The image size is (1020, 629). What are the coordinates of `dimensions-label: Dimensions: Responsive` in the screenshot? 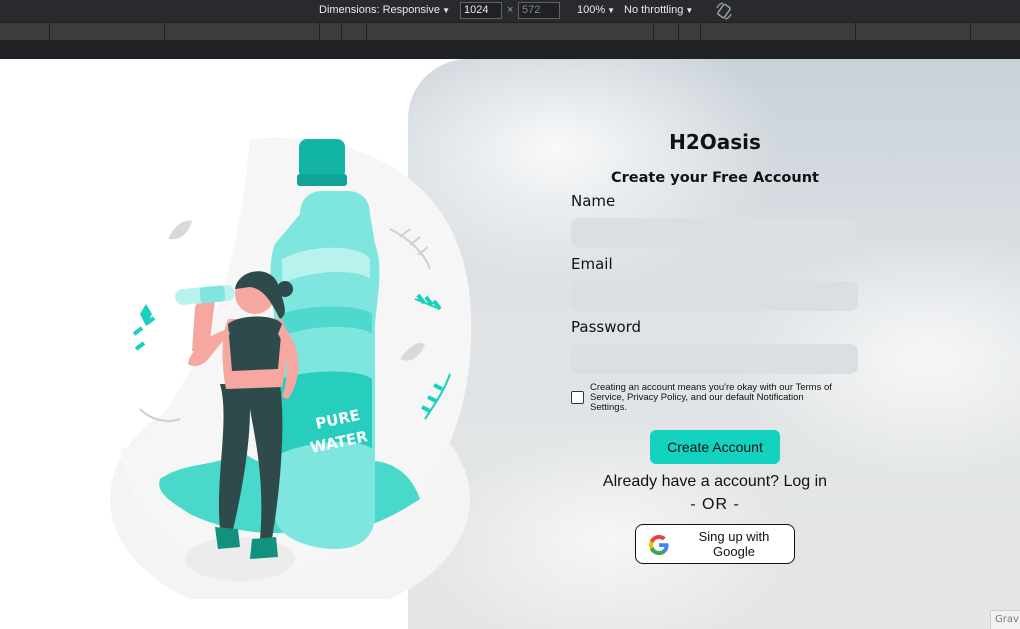 It's located at (380, 10).